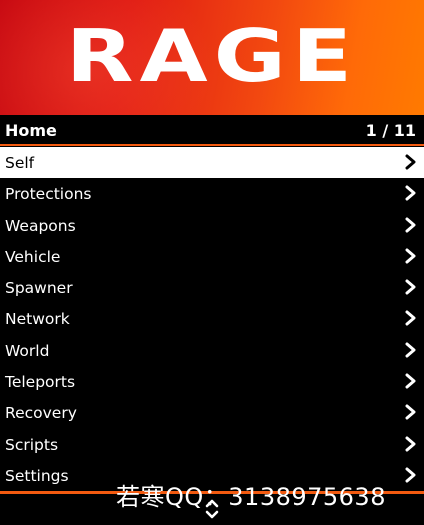  What do you see at coordinates (212, 444) in the screenshot?
I see `menu-item-scripts: Scripts` at bounding box center [212, 444].